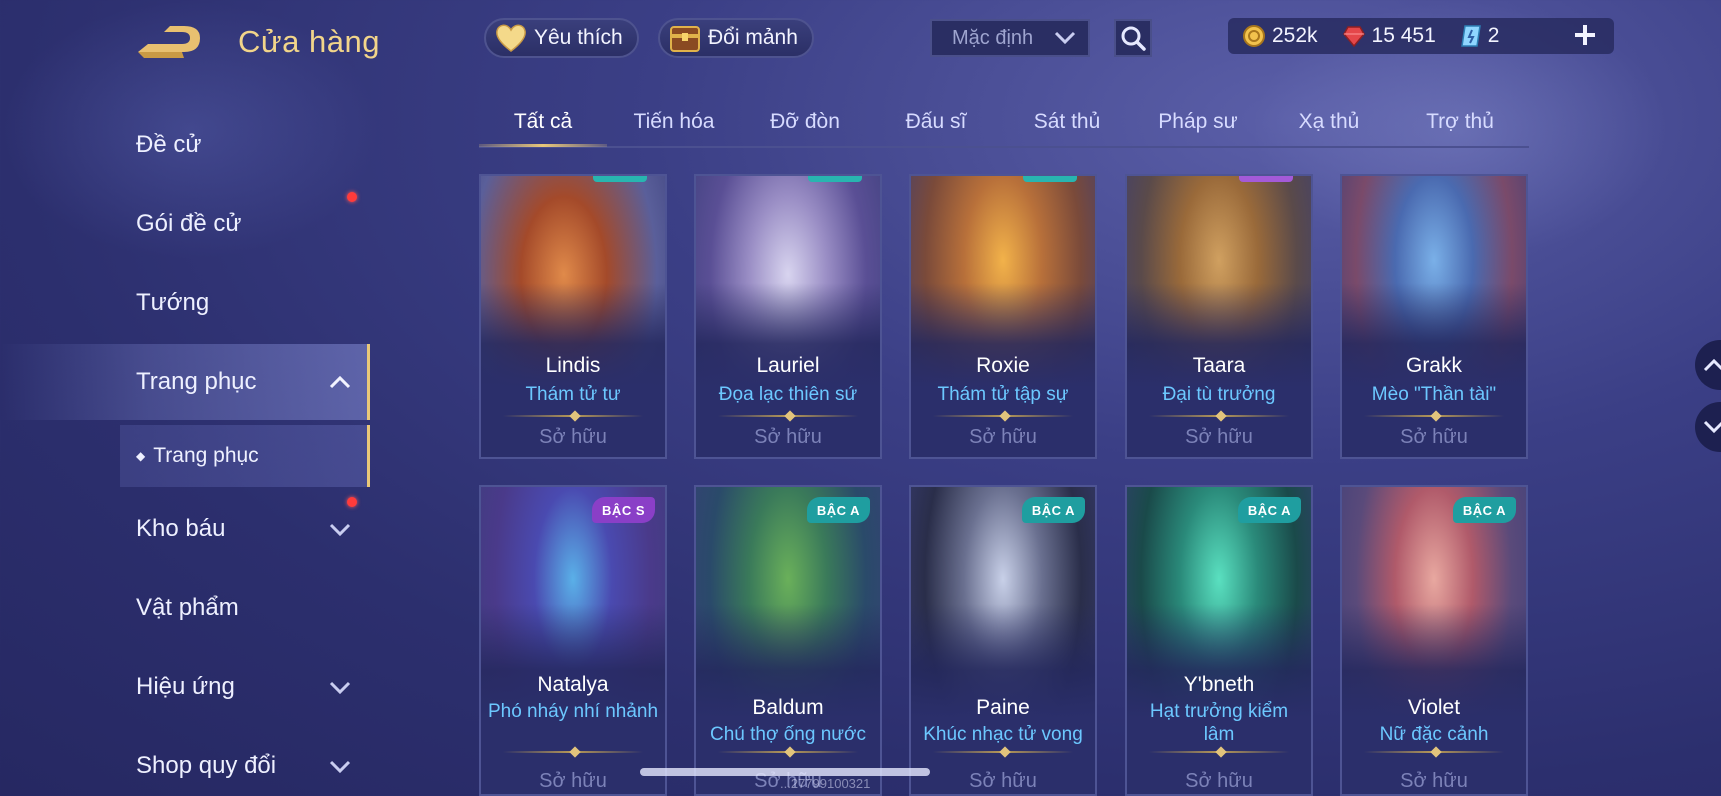  I want to click on tab-evolution: Tiến hóa, so click(674, 122).